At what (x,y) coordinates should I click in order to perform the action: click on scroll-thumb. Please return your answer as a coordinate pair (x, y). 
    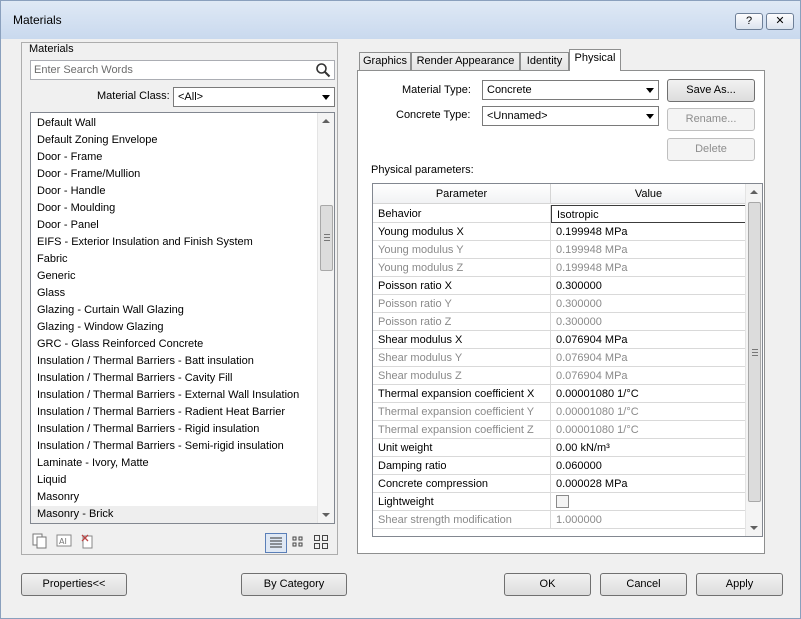
    Looking at the image, I should click on (326, 238).